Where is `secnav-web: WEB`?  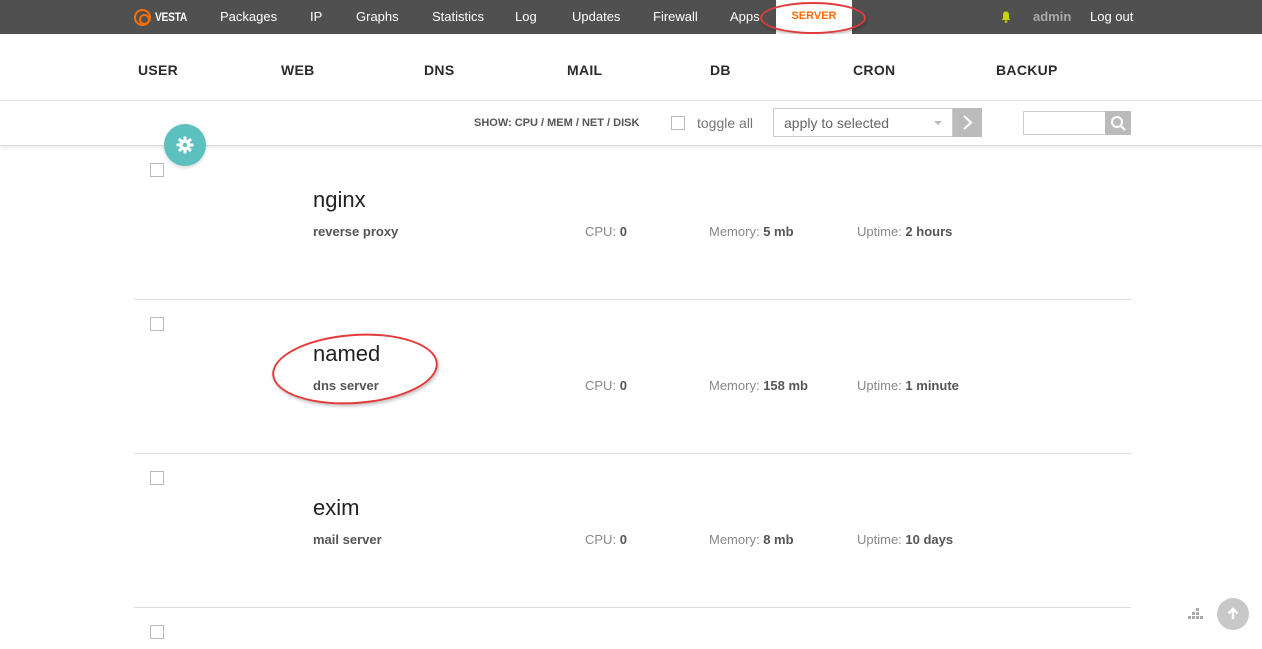
secnav-web: WEB is located at coordinates (298, 70).